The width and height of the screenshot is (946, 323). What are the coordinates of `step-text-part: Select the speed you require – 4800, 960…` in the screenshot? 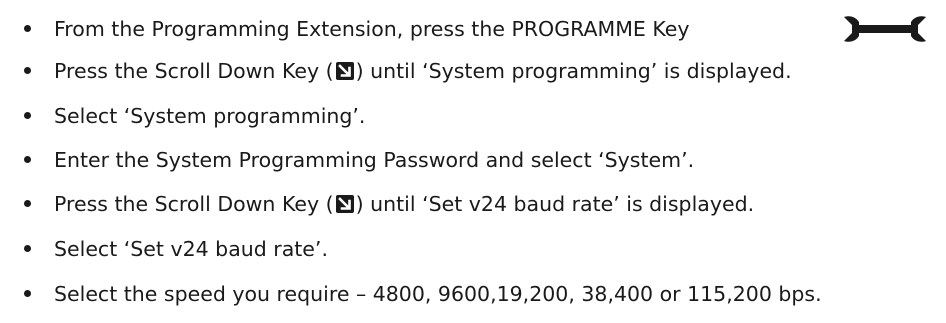 It's located at (438, 294).